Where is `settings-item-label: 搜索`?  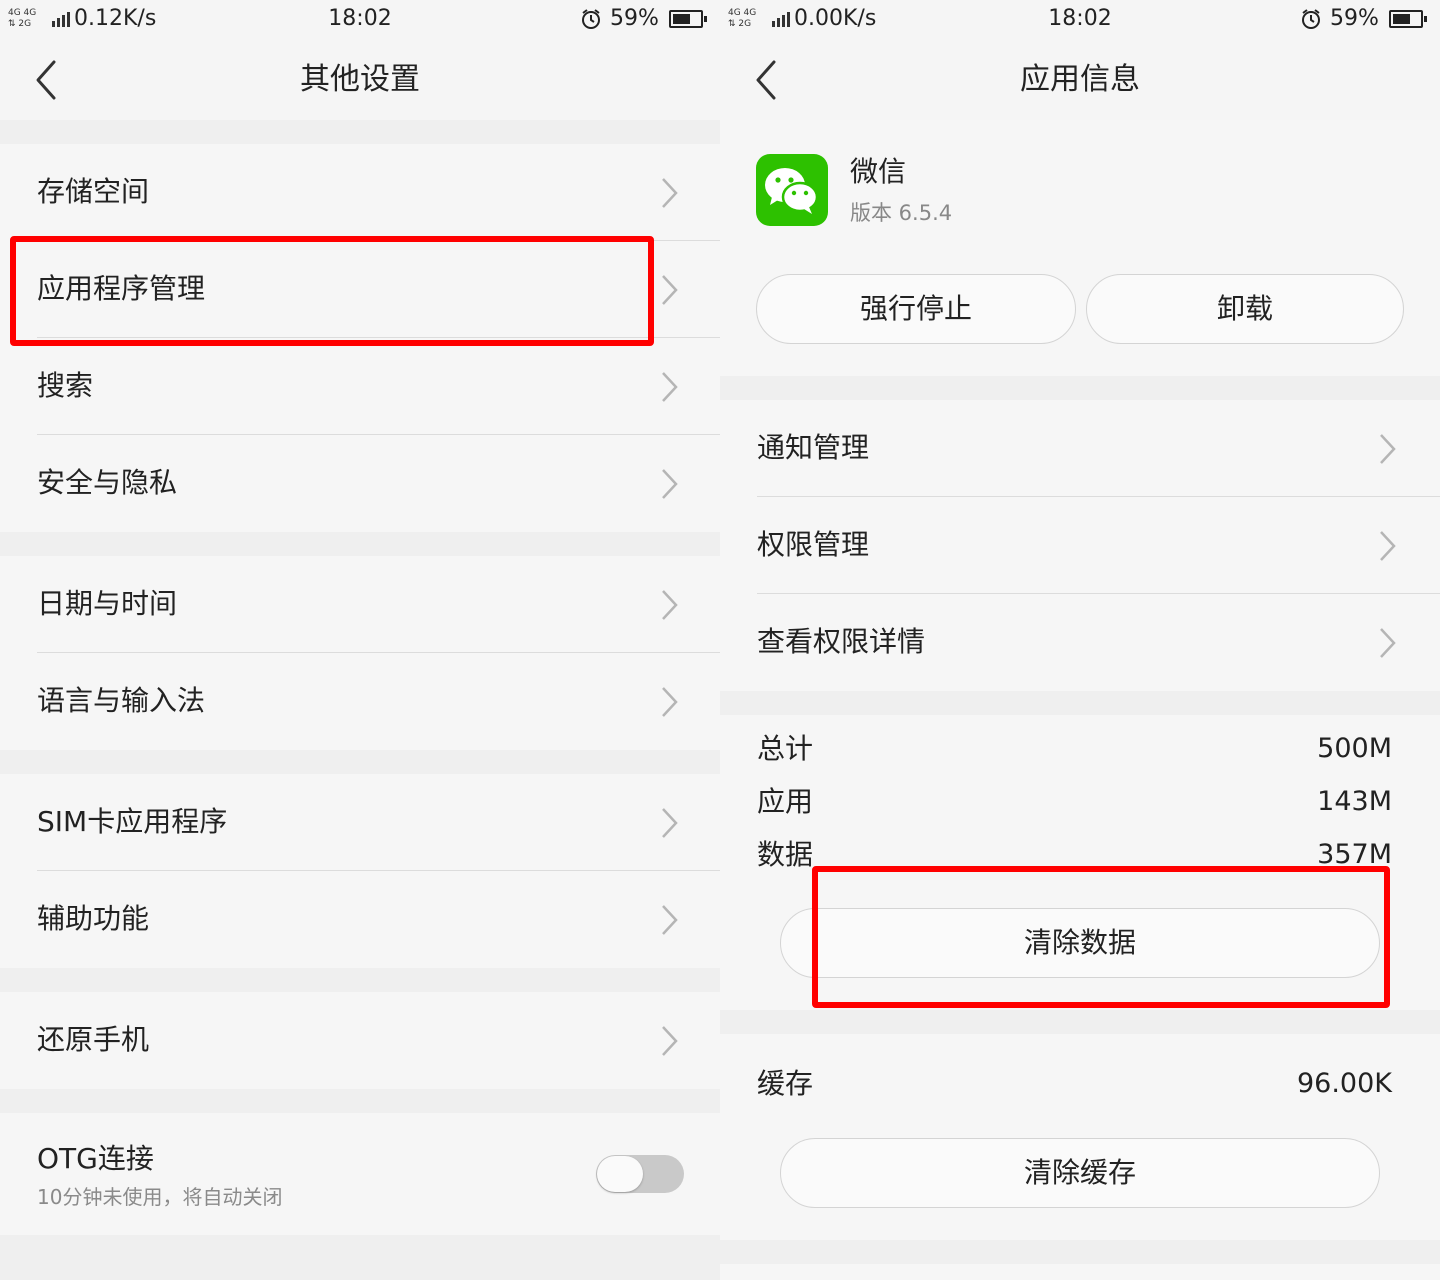 settings-item-label: 搜索 is located at coordinates (65, 385).